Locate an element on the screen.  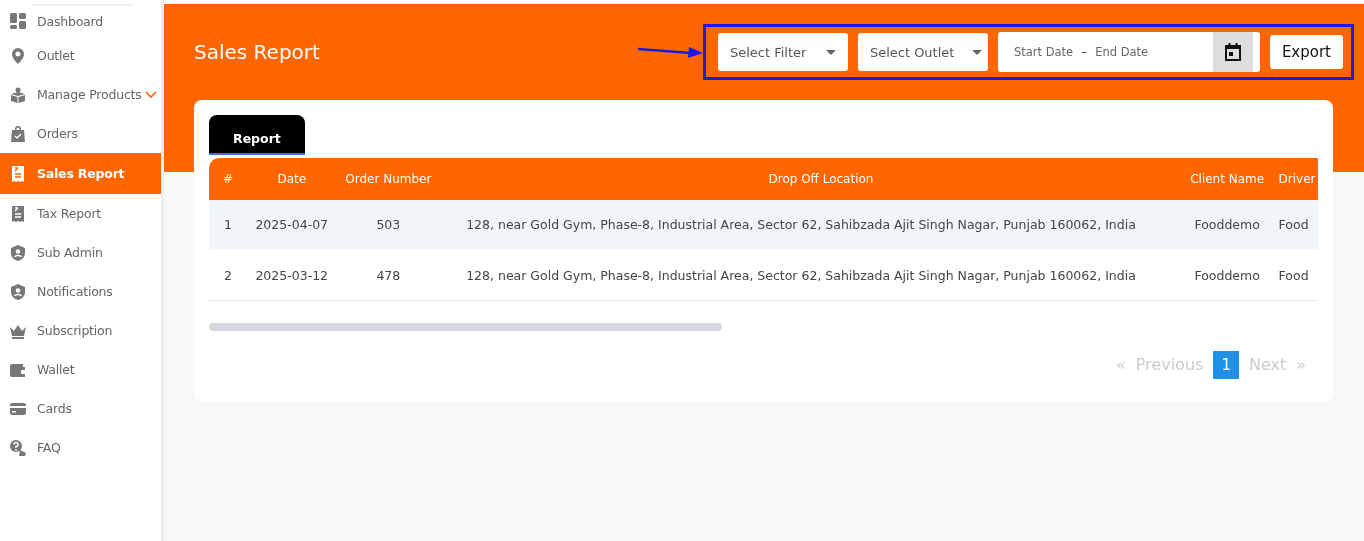
select-dropdown: Select Filter is located at coordinates (782, 52).